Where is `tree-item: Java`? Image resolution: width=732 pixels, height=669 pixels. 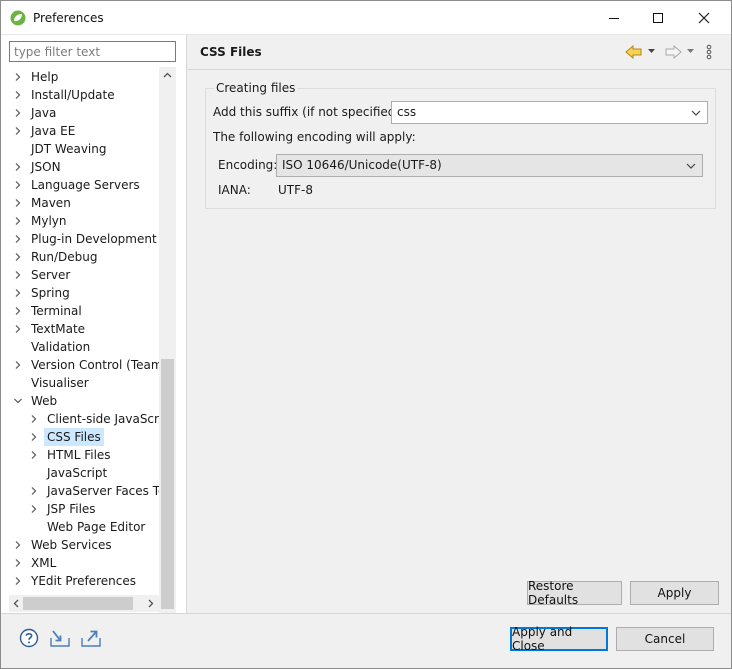 tree-item: Java is located at coordinates (84, 113).